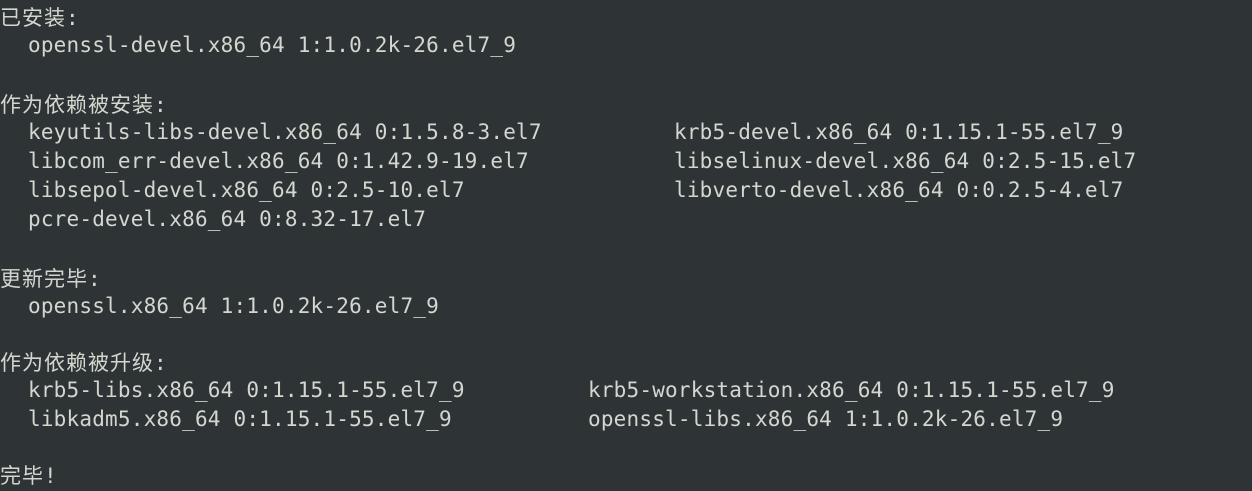 Image resolution: width=1252 pixels, height=491 pixels. What do you see at coordinates (227, 219) in the screenshot?
I see `dependency-package-pcre-devel: pcre-devel.x86_64 0:8.32-17.el7` at bounding box center [227, 219].